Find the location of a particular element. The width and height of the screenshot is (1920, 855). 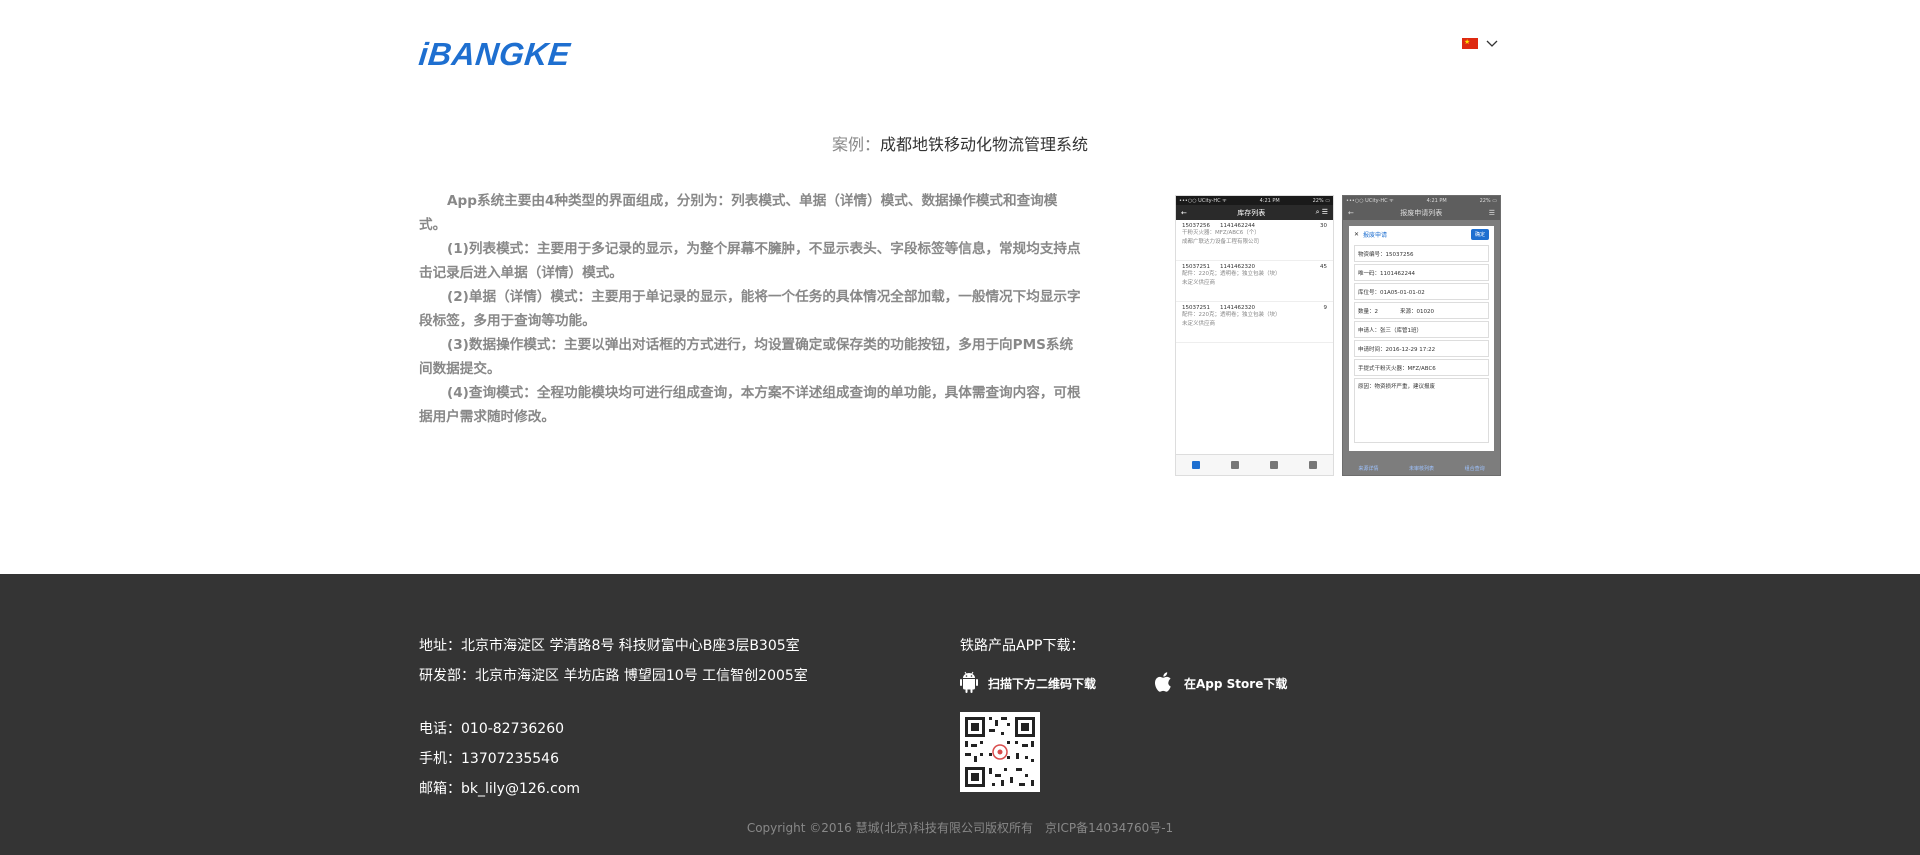

chevron-down-icon is located at coordinates (1492, 44).